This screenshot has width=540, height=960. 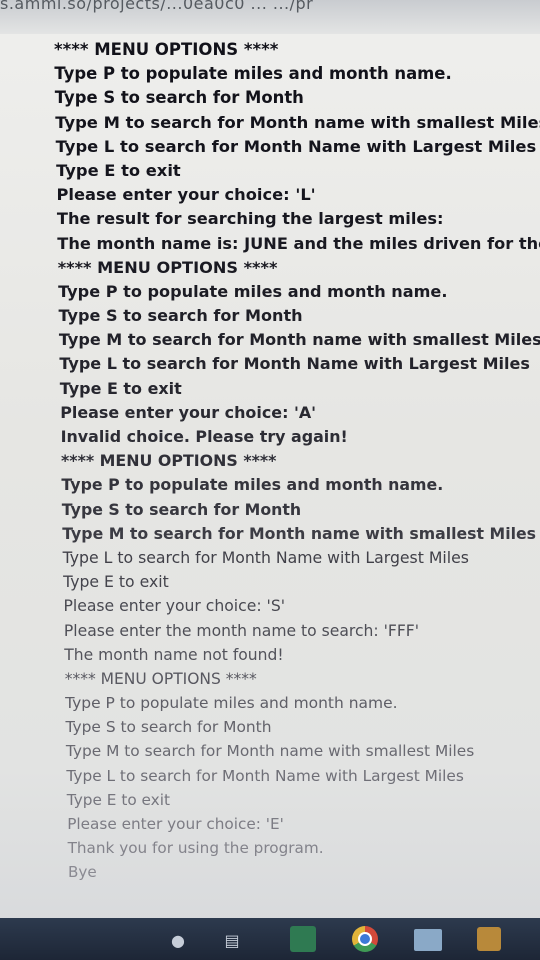 I want to click on console-line: Invalid choice. Please try again!, so click(x=204, y=436).